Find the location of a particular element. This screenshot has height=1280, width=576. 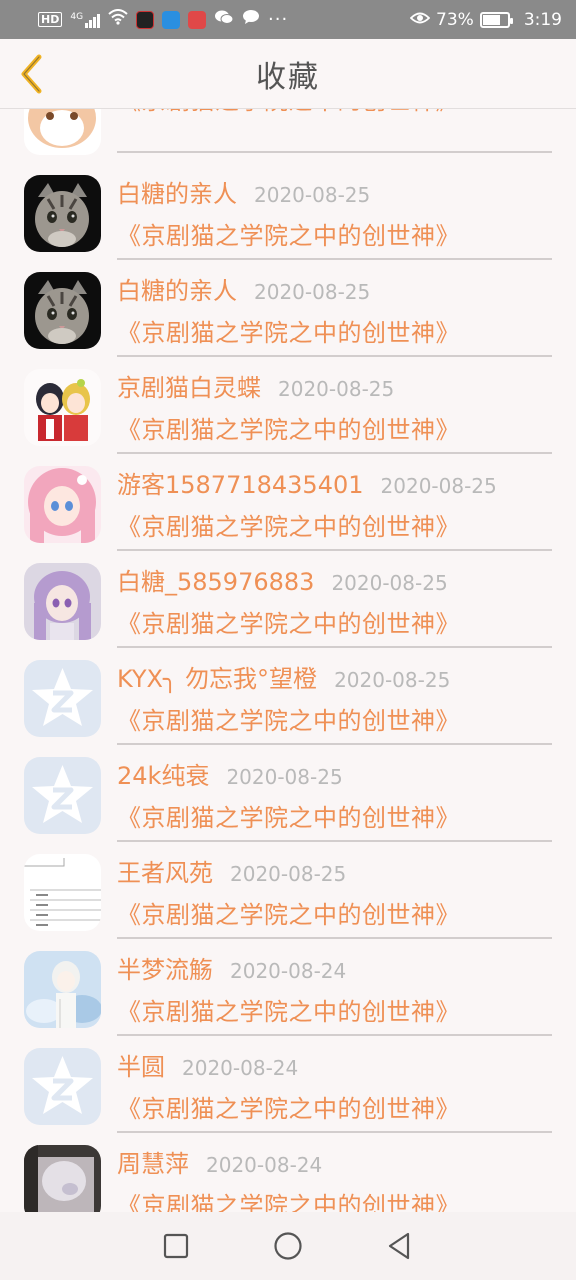

list-item: 王者风苑 2020-08-25 《京剧猫之学院之中的创世神》 is located at coordinates (288, 891).